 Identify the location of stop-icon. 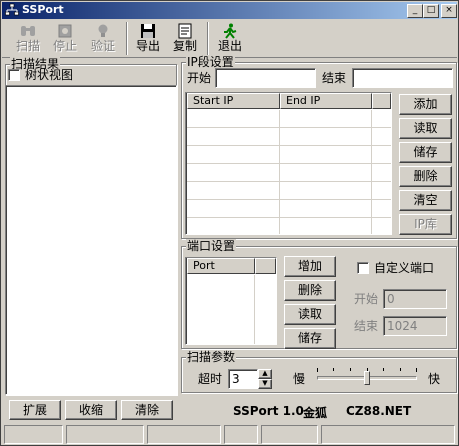
(65, 31).